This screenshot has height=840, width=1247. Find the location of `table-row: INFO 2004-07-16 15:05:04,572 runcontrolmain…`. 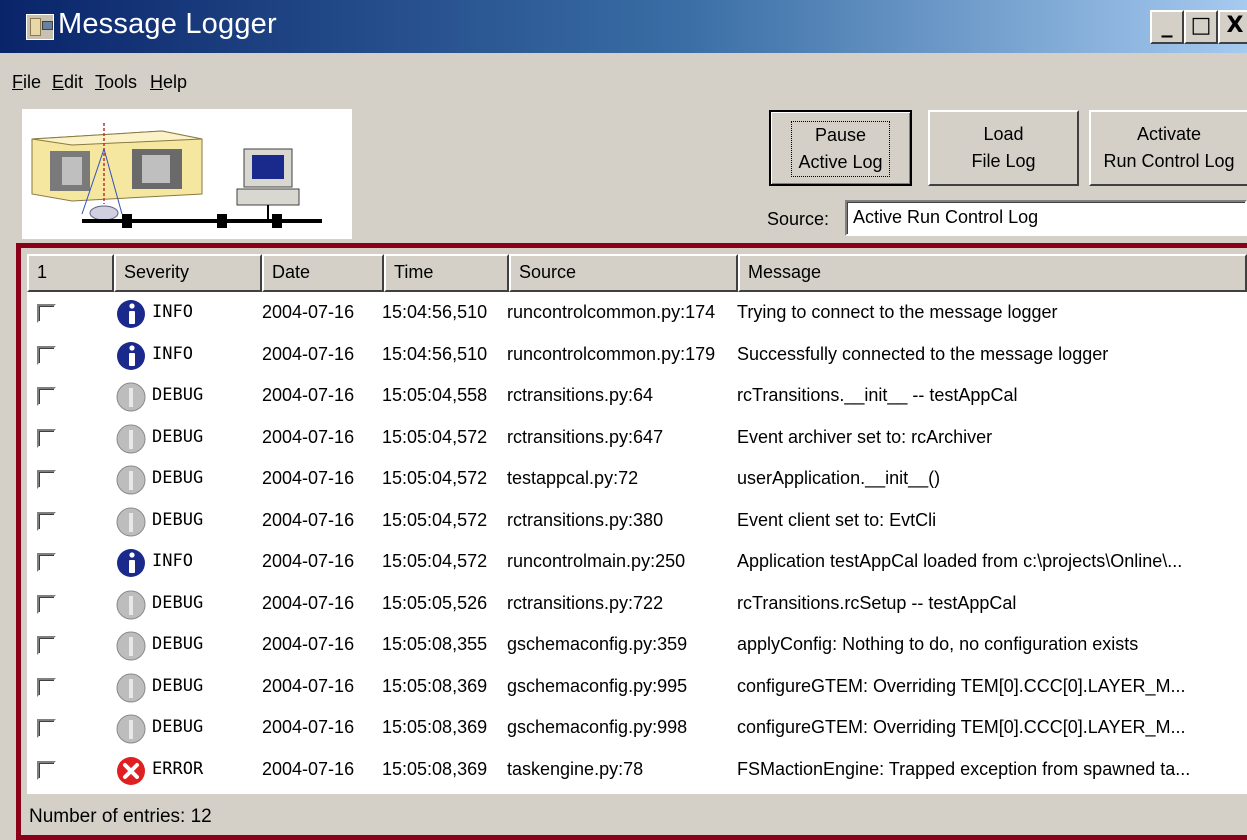

table-row: INFO 2004-07-16 15:05:04,572 runcontrolmain… is located at coordinates (637, 563).